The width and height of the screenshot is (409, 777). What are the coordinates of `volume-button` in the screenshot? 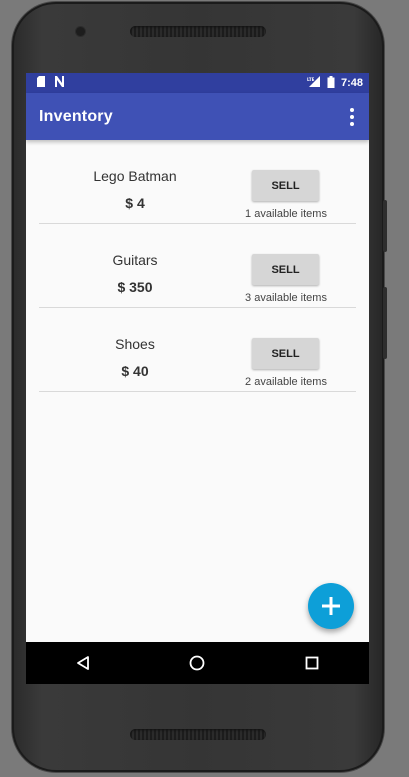 It's located at (385, 226).